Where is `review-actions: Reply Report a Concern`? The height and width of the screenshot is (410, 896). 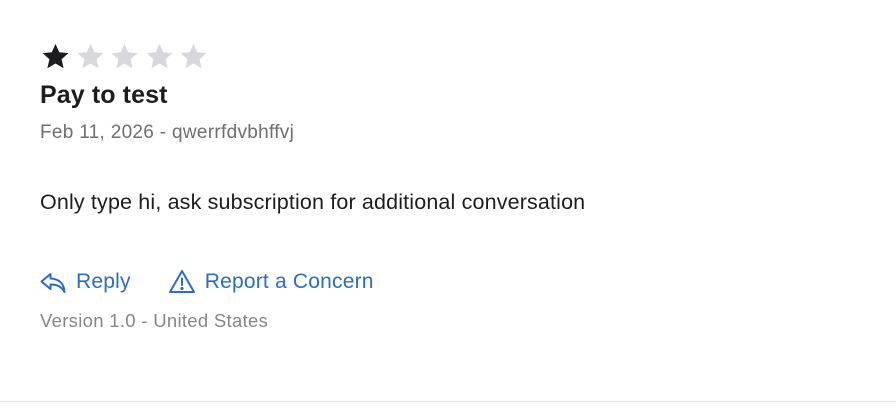
review-actions: Reply Report a Concern is located at coordinates (206, 282).